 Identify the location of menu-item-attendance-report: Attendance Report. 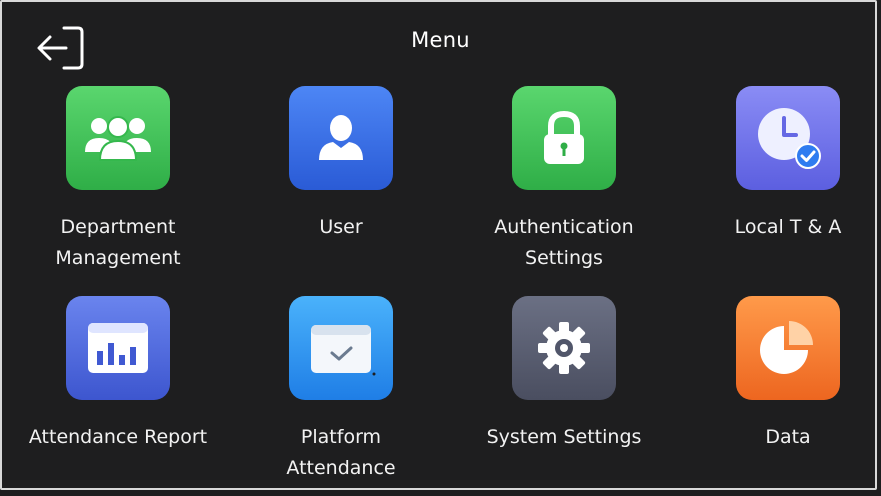
(118, 396).